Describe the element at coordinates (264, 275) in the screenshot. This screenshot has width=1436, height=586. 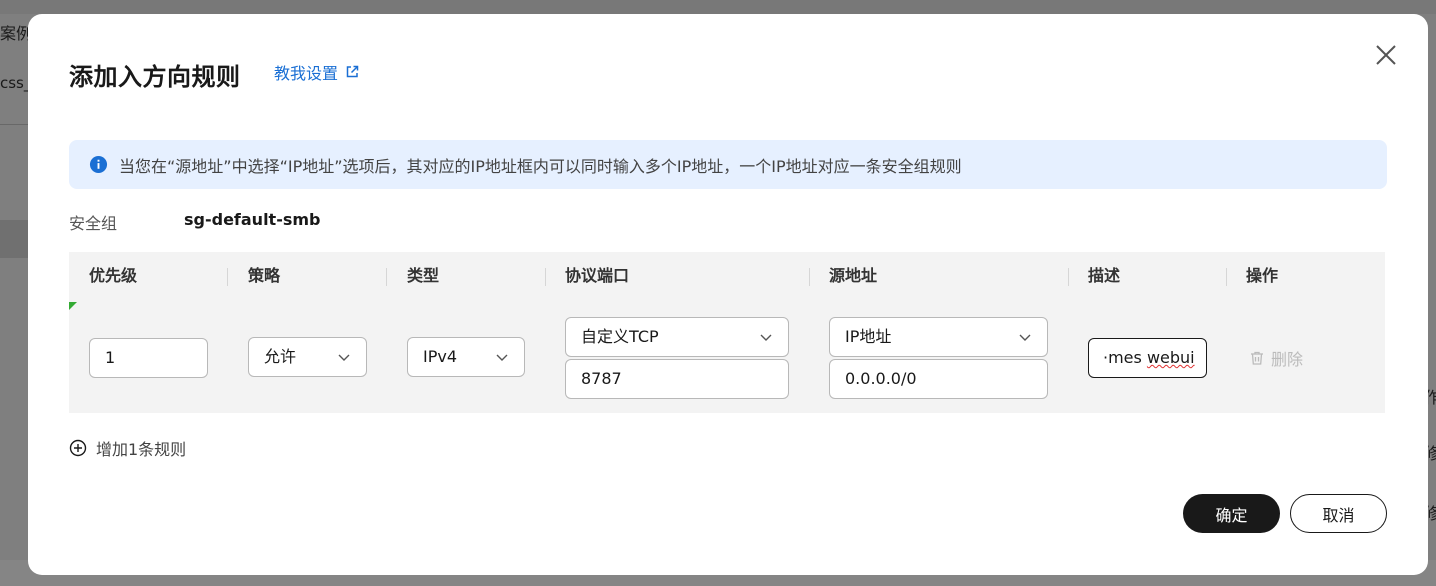
I see `column-header-policy: 策略` at that location.